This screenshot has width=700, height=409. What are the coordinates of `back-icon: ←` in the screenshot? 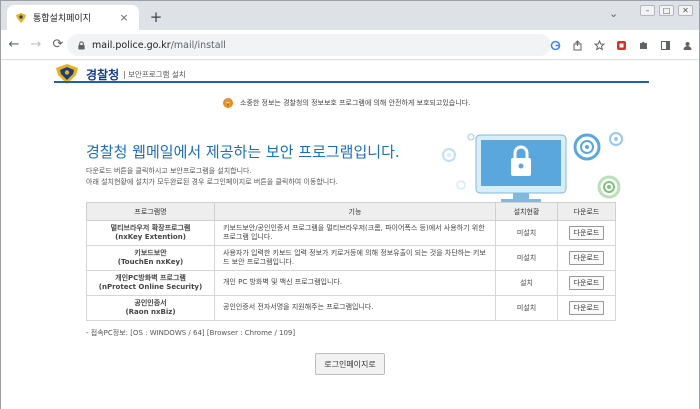 It's located at (14, 44).